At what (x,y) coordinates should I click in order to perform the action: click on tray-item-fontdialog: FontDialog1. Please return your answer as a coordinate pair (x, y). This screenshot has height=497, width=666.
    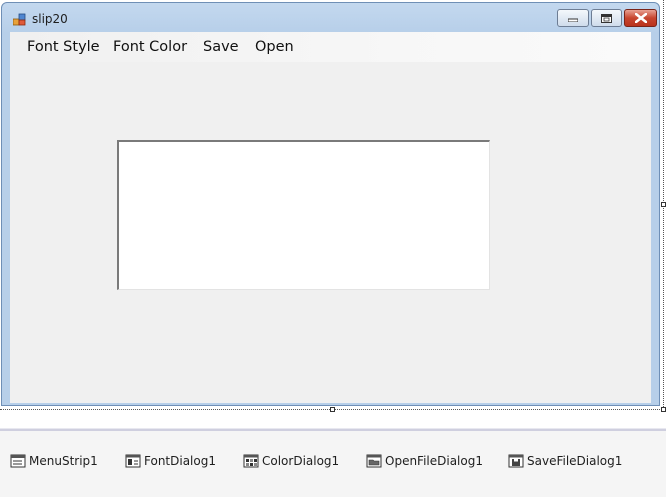
    Looking at the image, I should click on (170, 461).